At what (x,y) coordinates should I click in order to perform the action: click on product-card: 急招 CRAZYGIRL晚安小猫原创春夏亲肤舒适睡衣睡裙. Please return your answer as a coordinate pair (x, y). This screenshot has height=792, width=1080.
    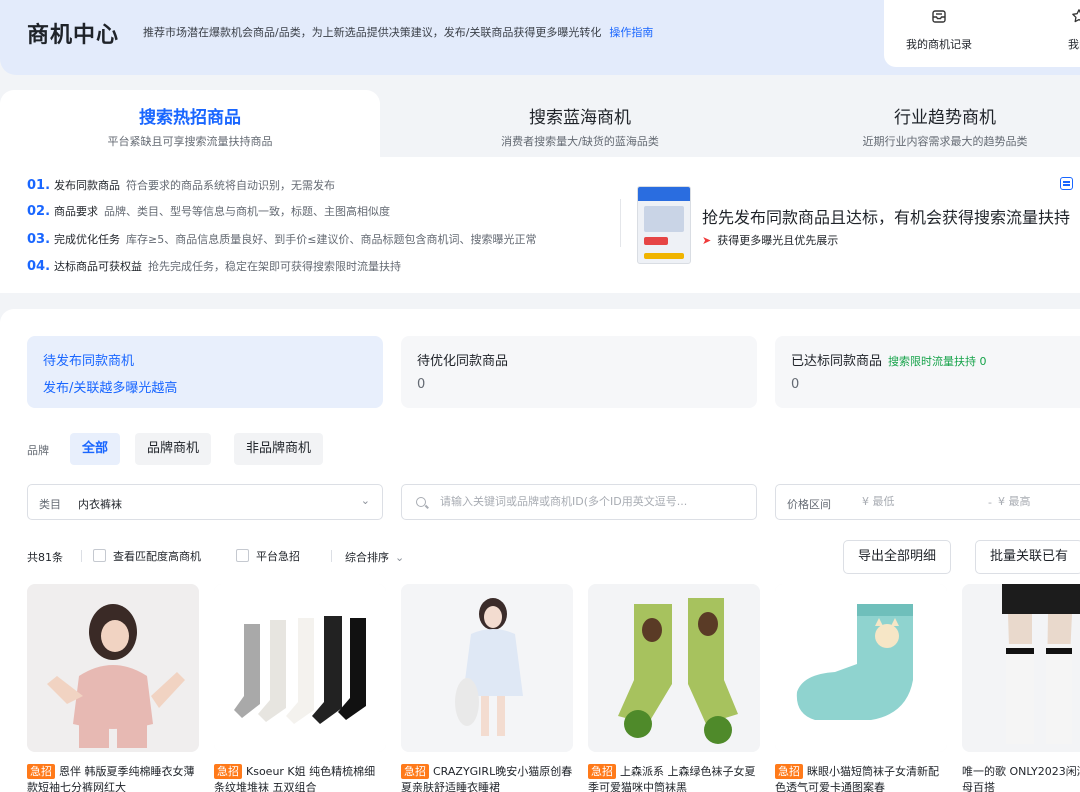
    Looking at the image, I should click on (487, 688).